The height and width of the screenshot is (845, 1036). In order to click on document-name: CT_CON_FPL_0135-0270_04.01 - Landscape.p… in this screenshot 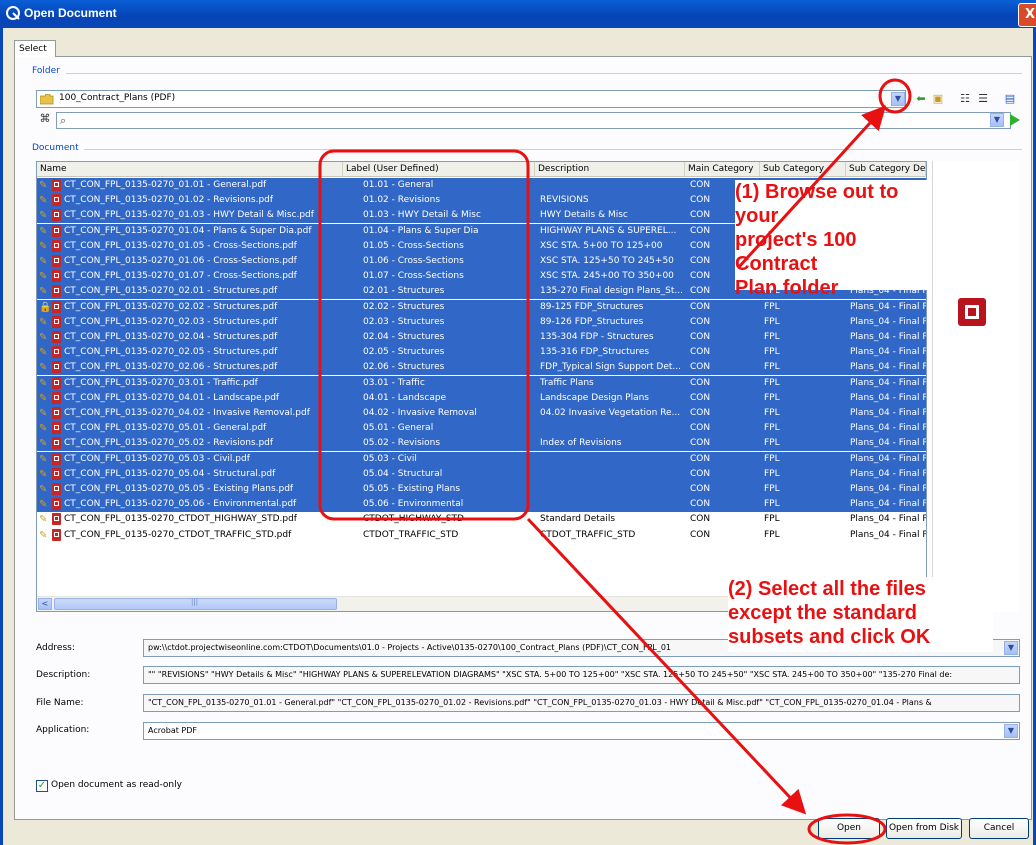, I will do `click(172, 397)`.